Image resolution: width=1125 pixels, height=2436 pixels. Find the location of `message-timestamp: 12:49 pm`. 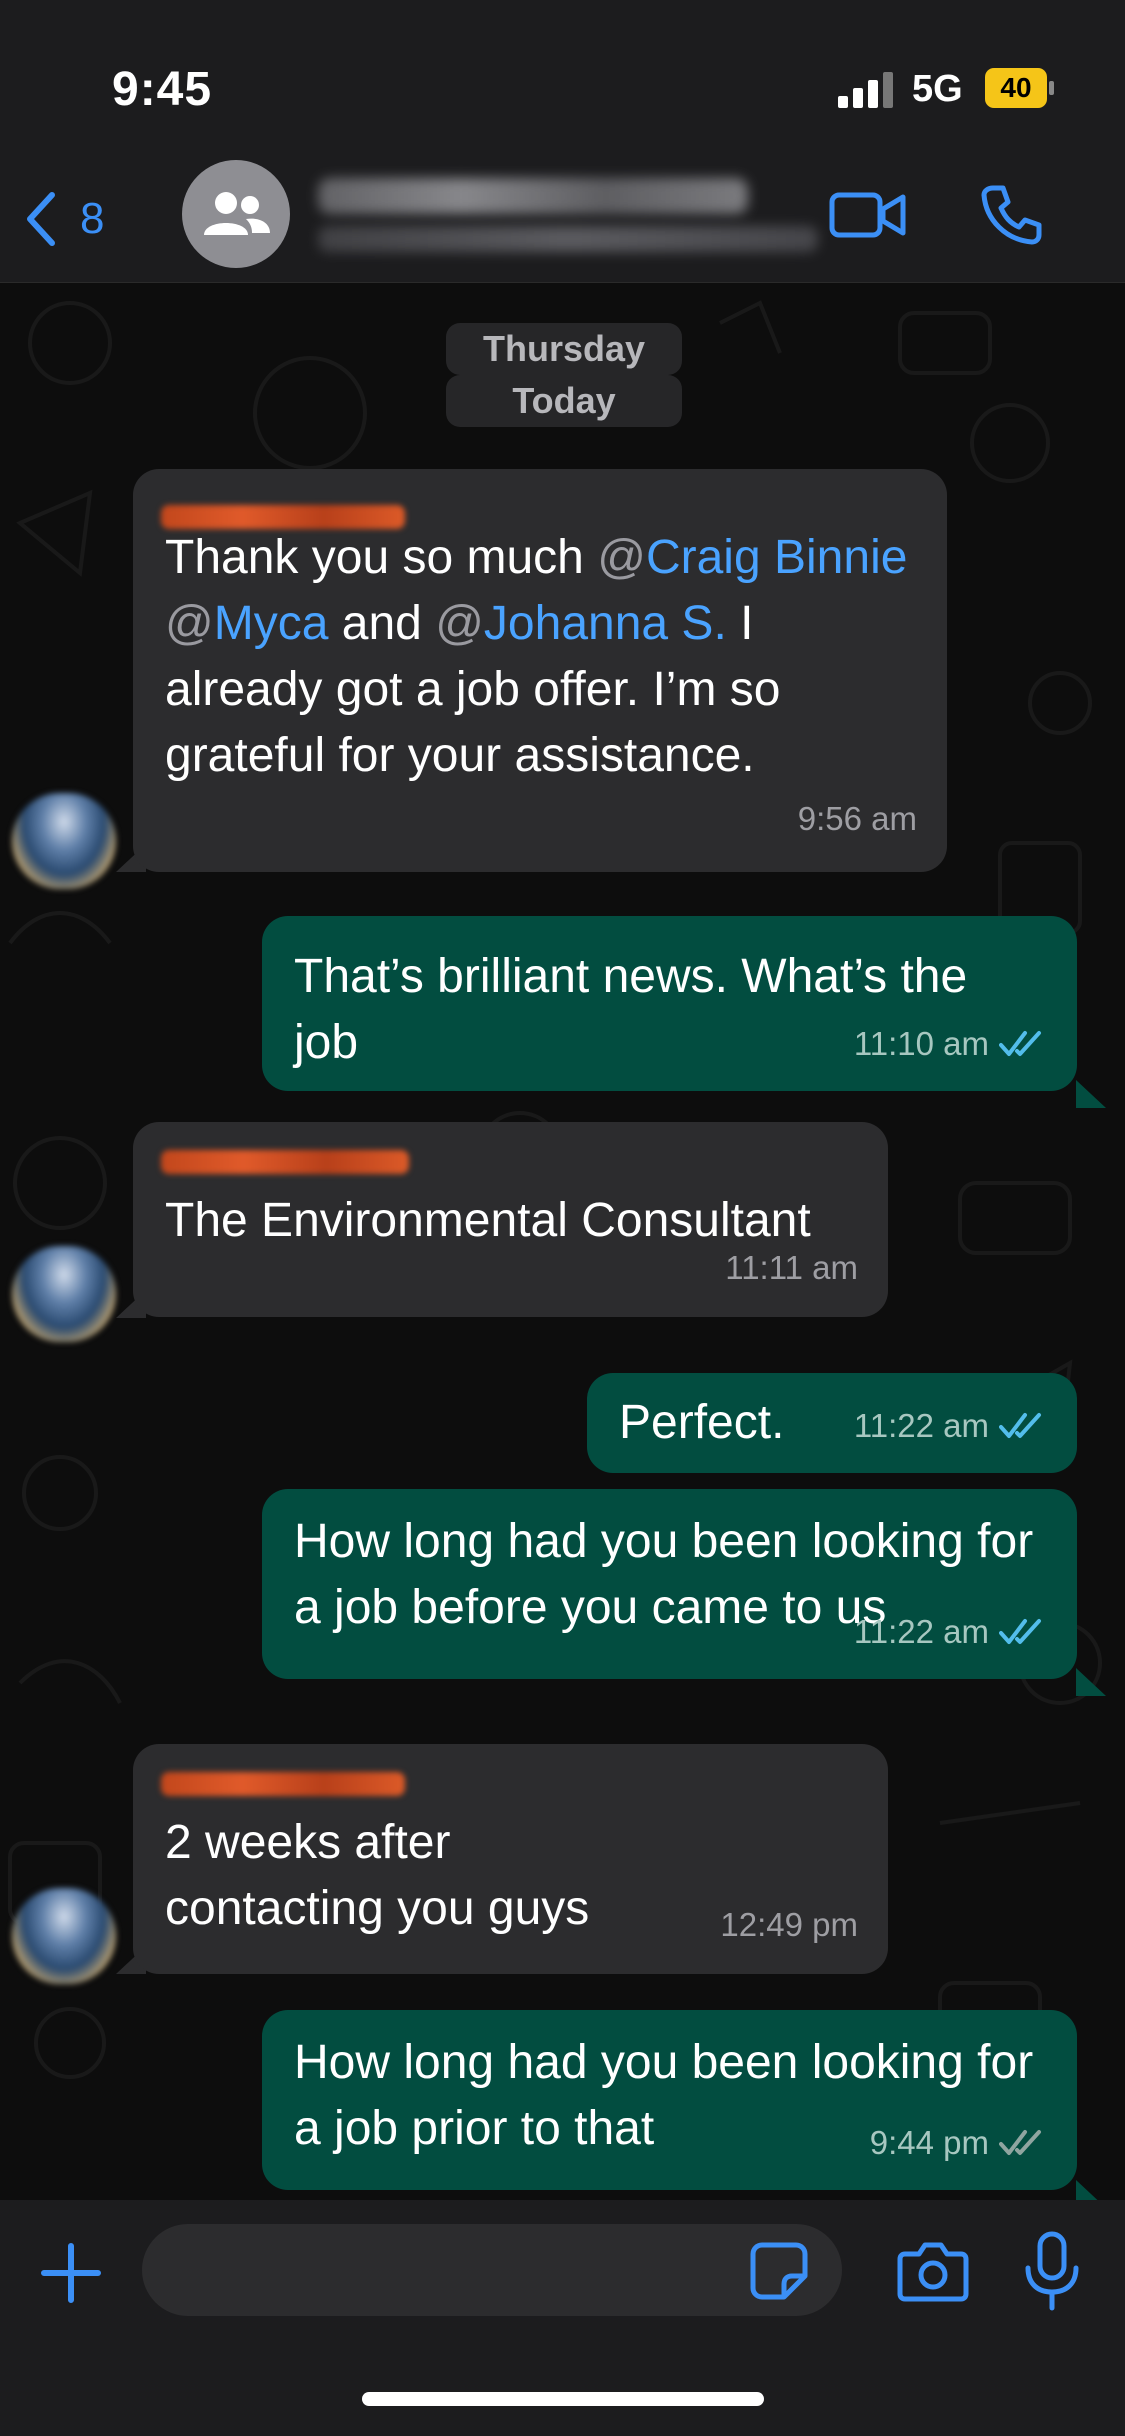

message-timestamp: 12:49 pm is located at coordinates (789, 1924).